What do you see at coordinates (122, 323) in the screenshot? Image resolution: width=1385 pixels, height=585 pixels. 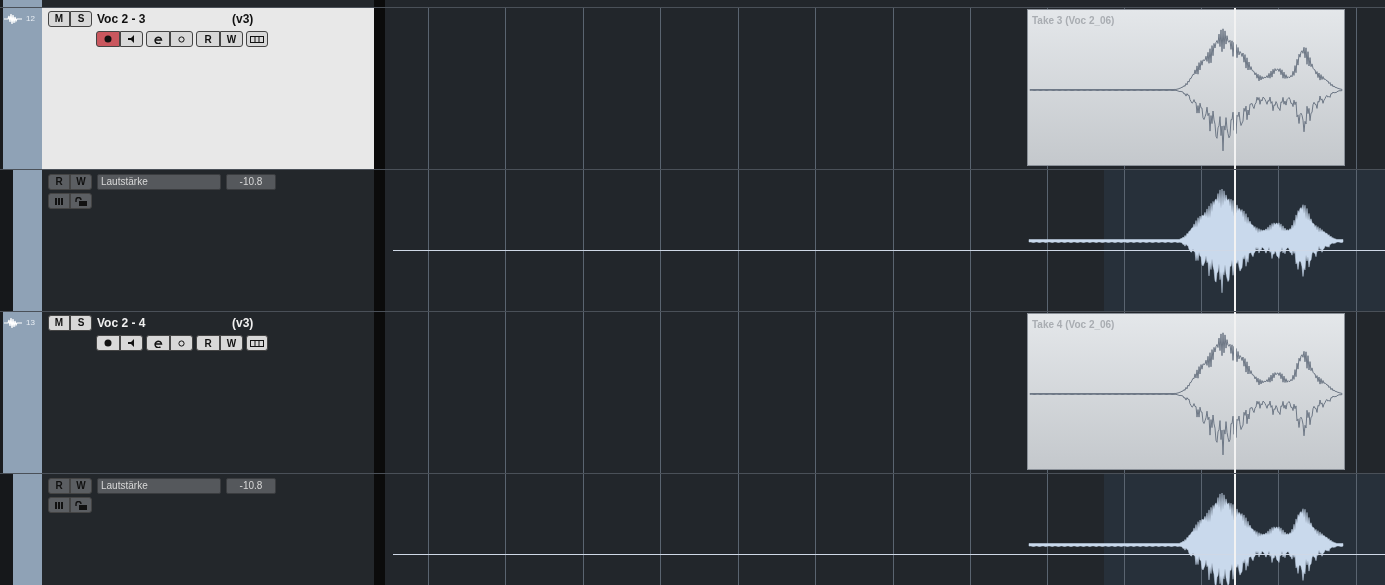 I see `track-name: Voc 2 - 4` at bounding box center [122, 323].